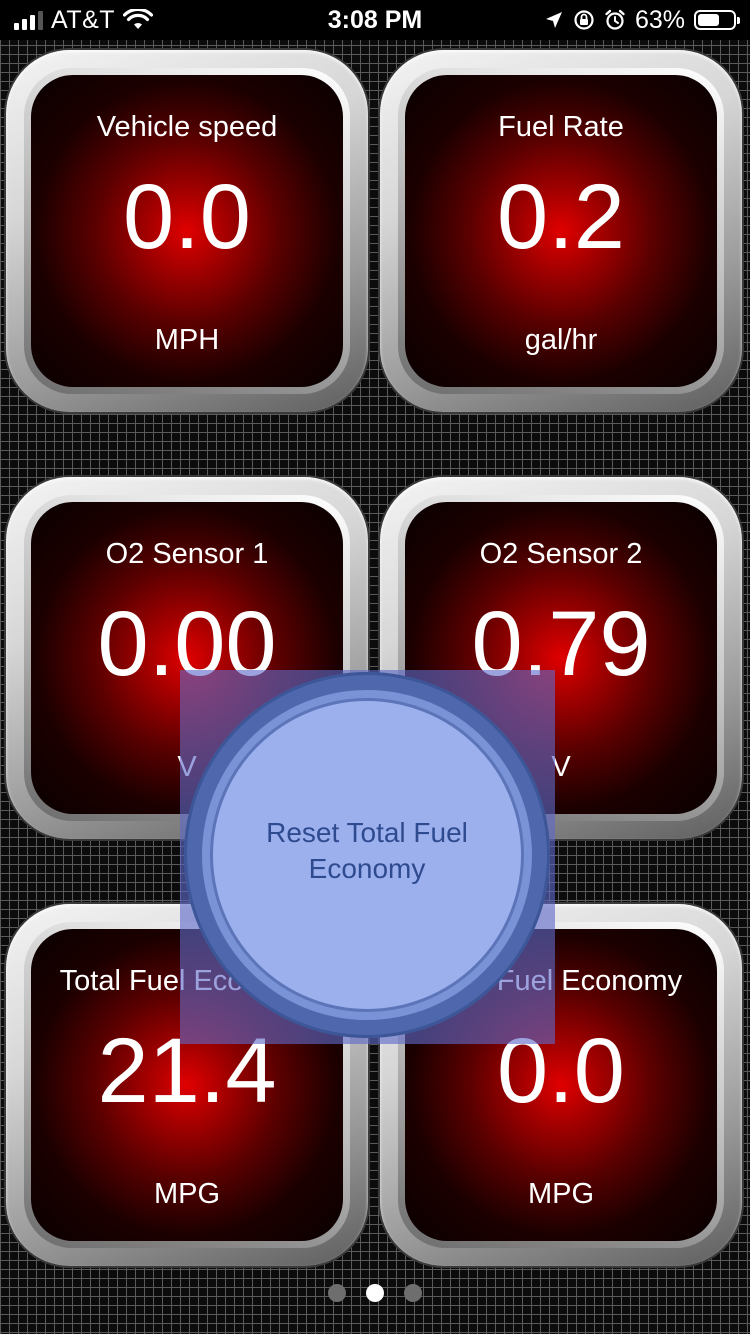  I want to click on gauge-label: O2 Sensor 1, so click(187, 554).